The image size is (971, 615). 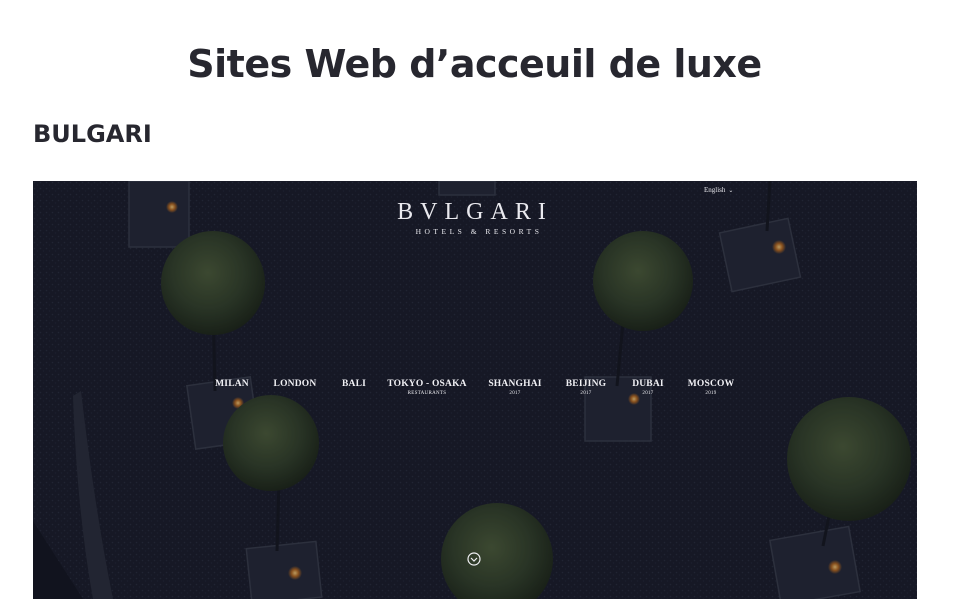 What do you see at coordinates (474, 64) in the screenshot?
I see `page-title: Sites Web d’acceuil de luxe` at bounding box center [474, 64].